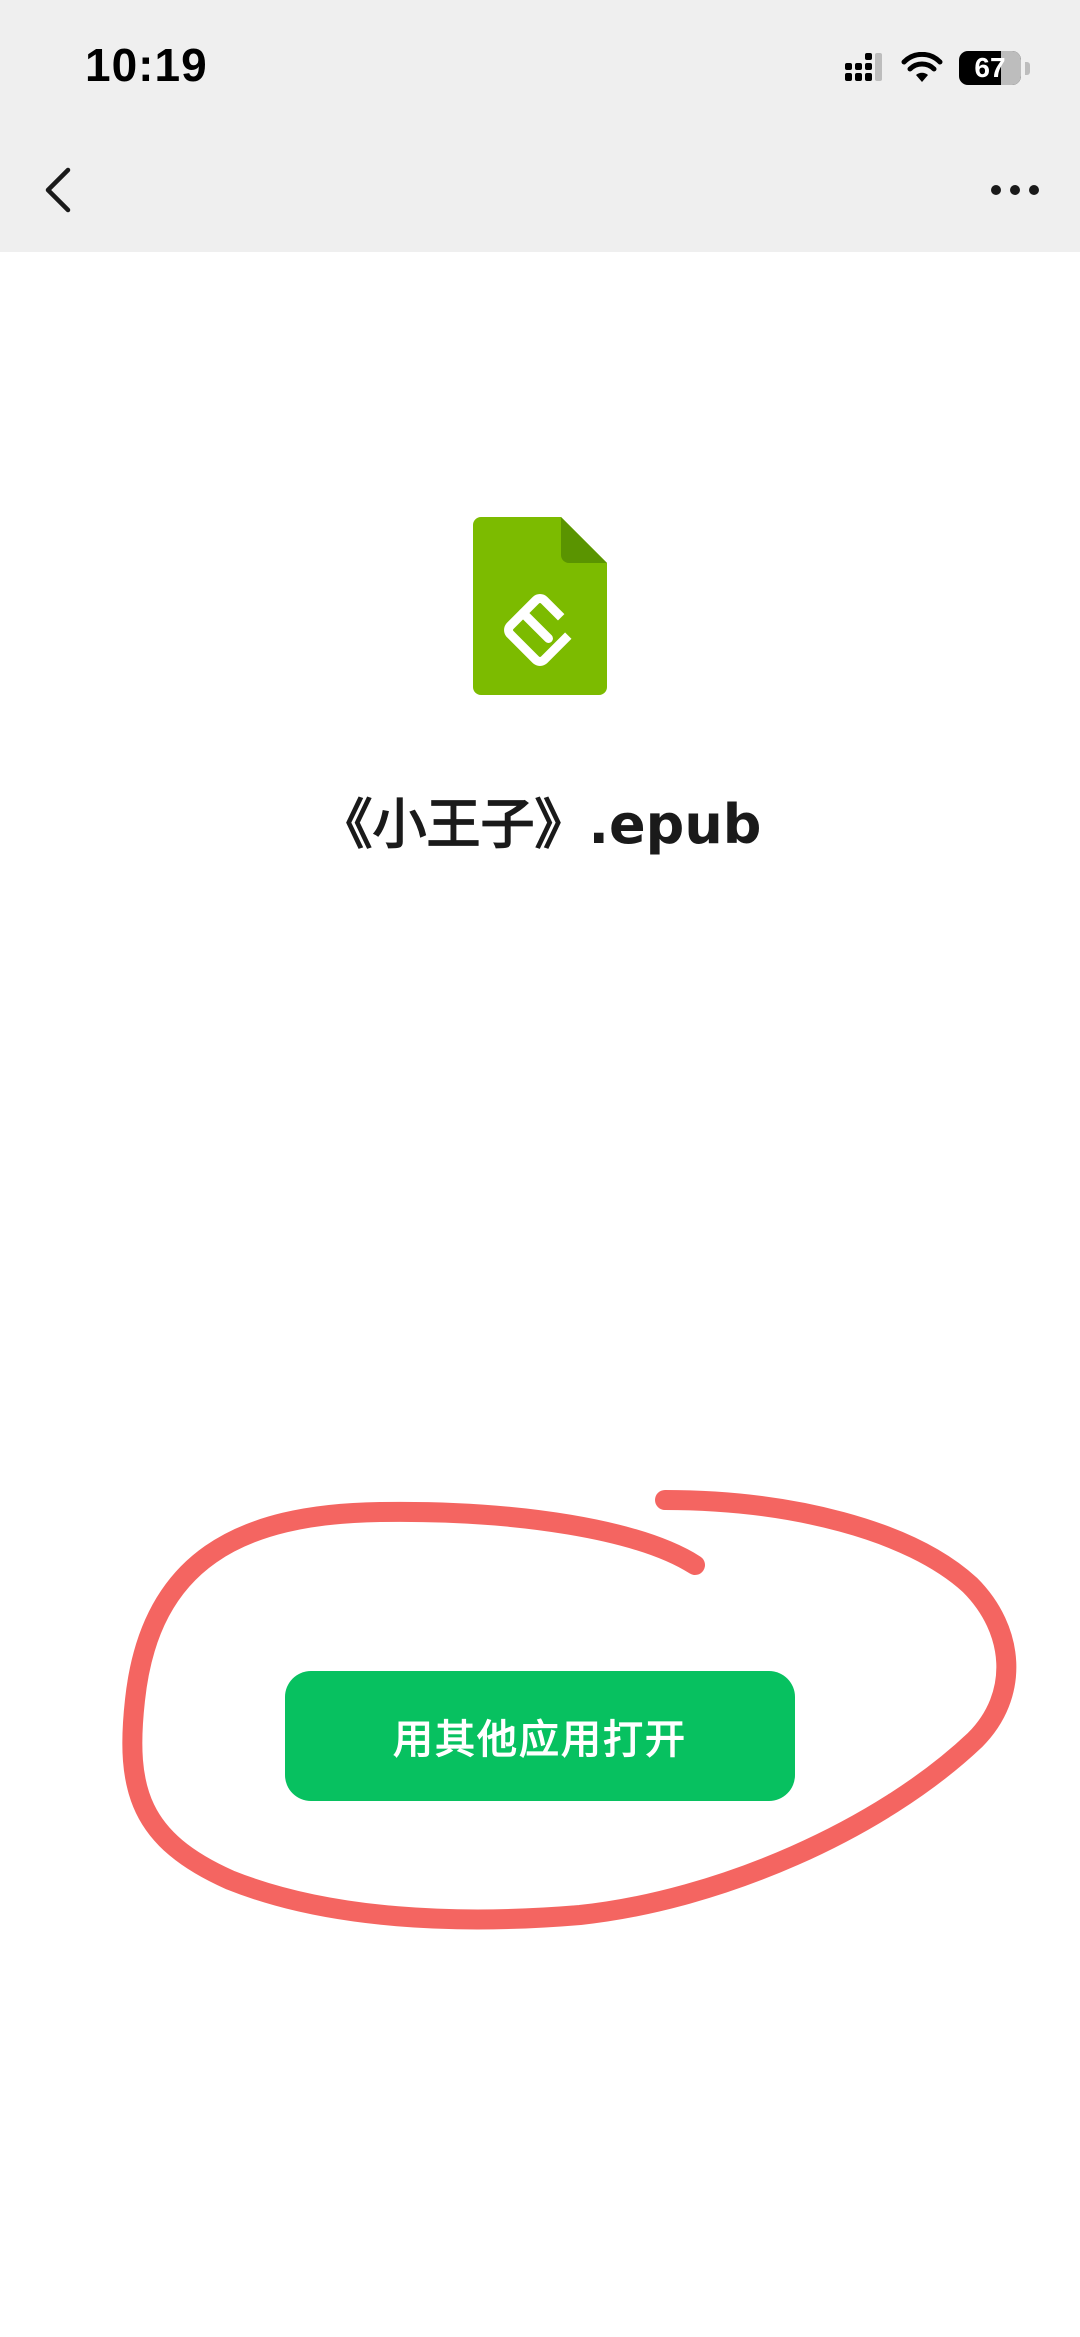 Image resolution: width=1080 pixels, height=2337 pixels. What do you see at coordinates (922, 67) in the screenshot?
I see `wifi-icon` at bounding box center [922, 67].